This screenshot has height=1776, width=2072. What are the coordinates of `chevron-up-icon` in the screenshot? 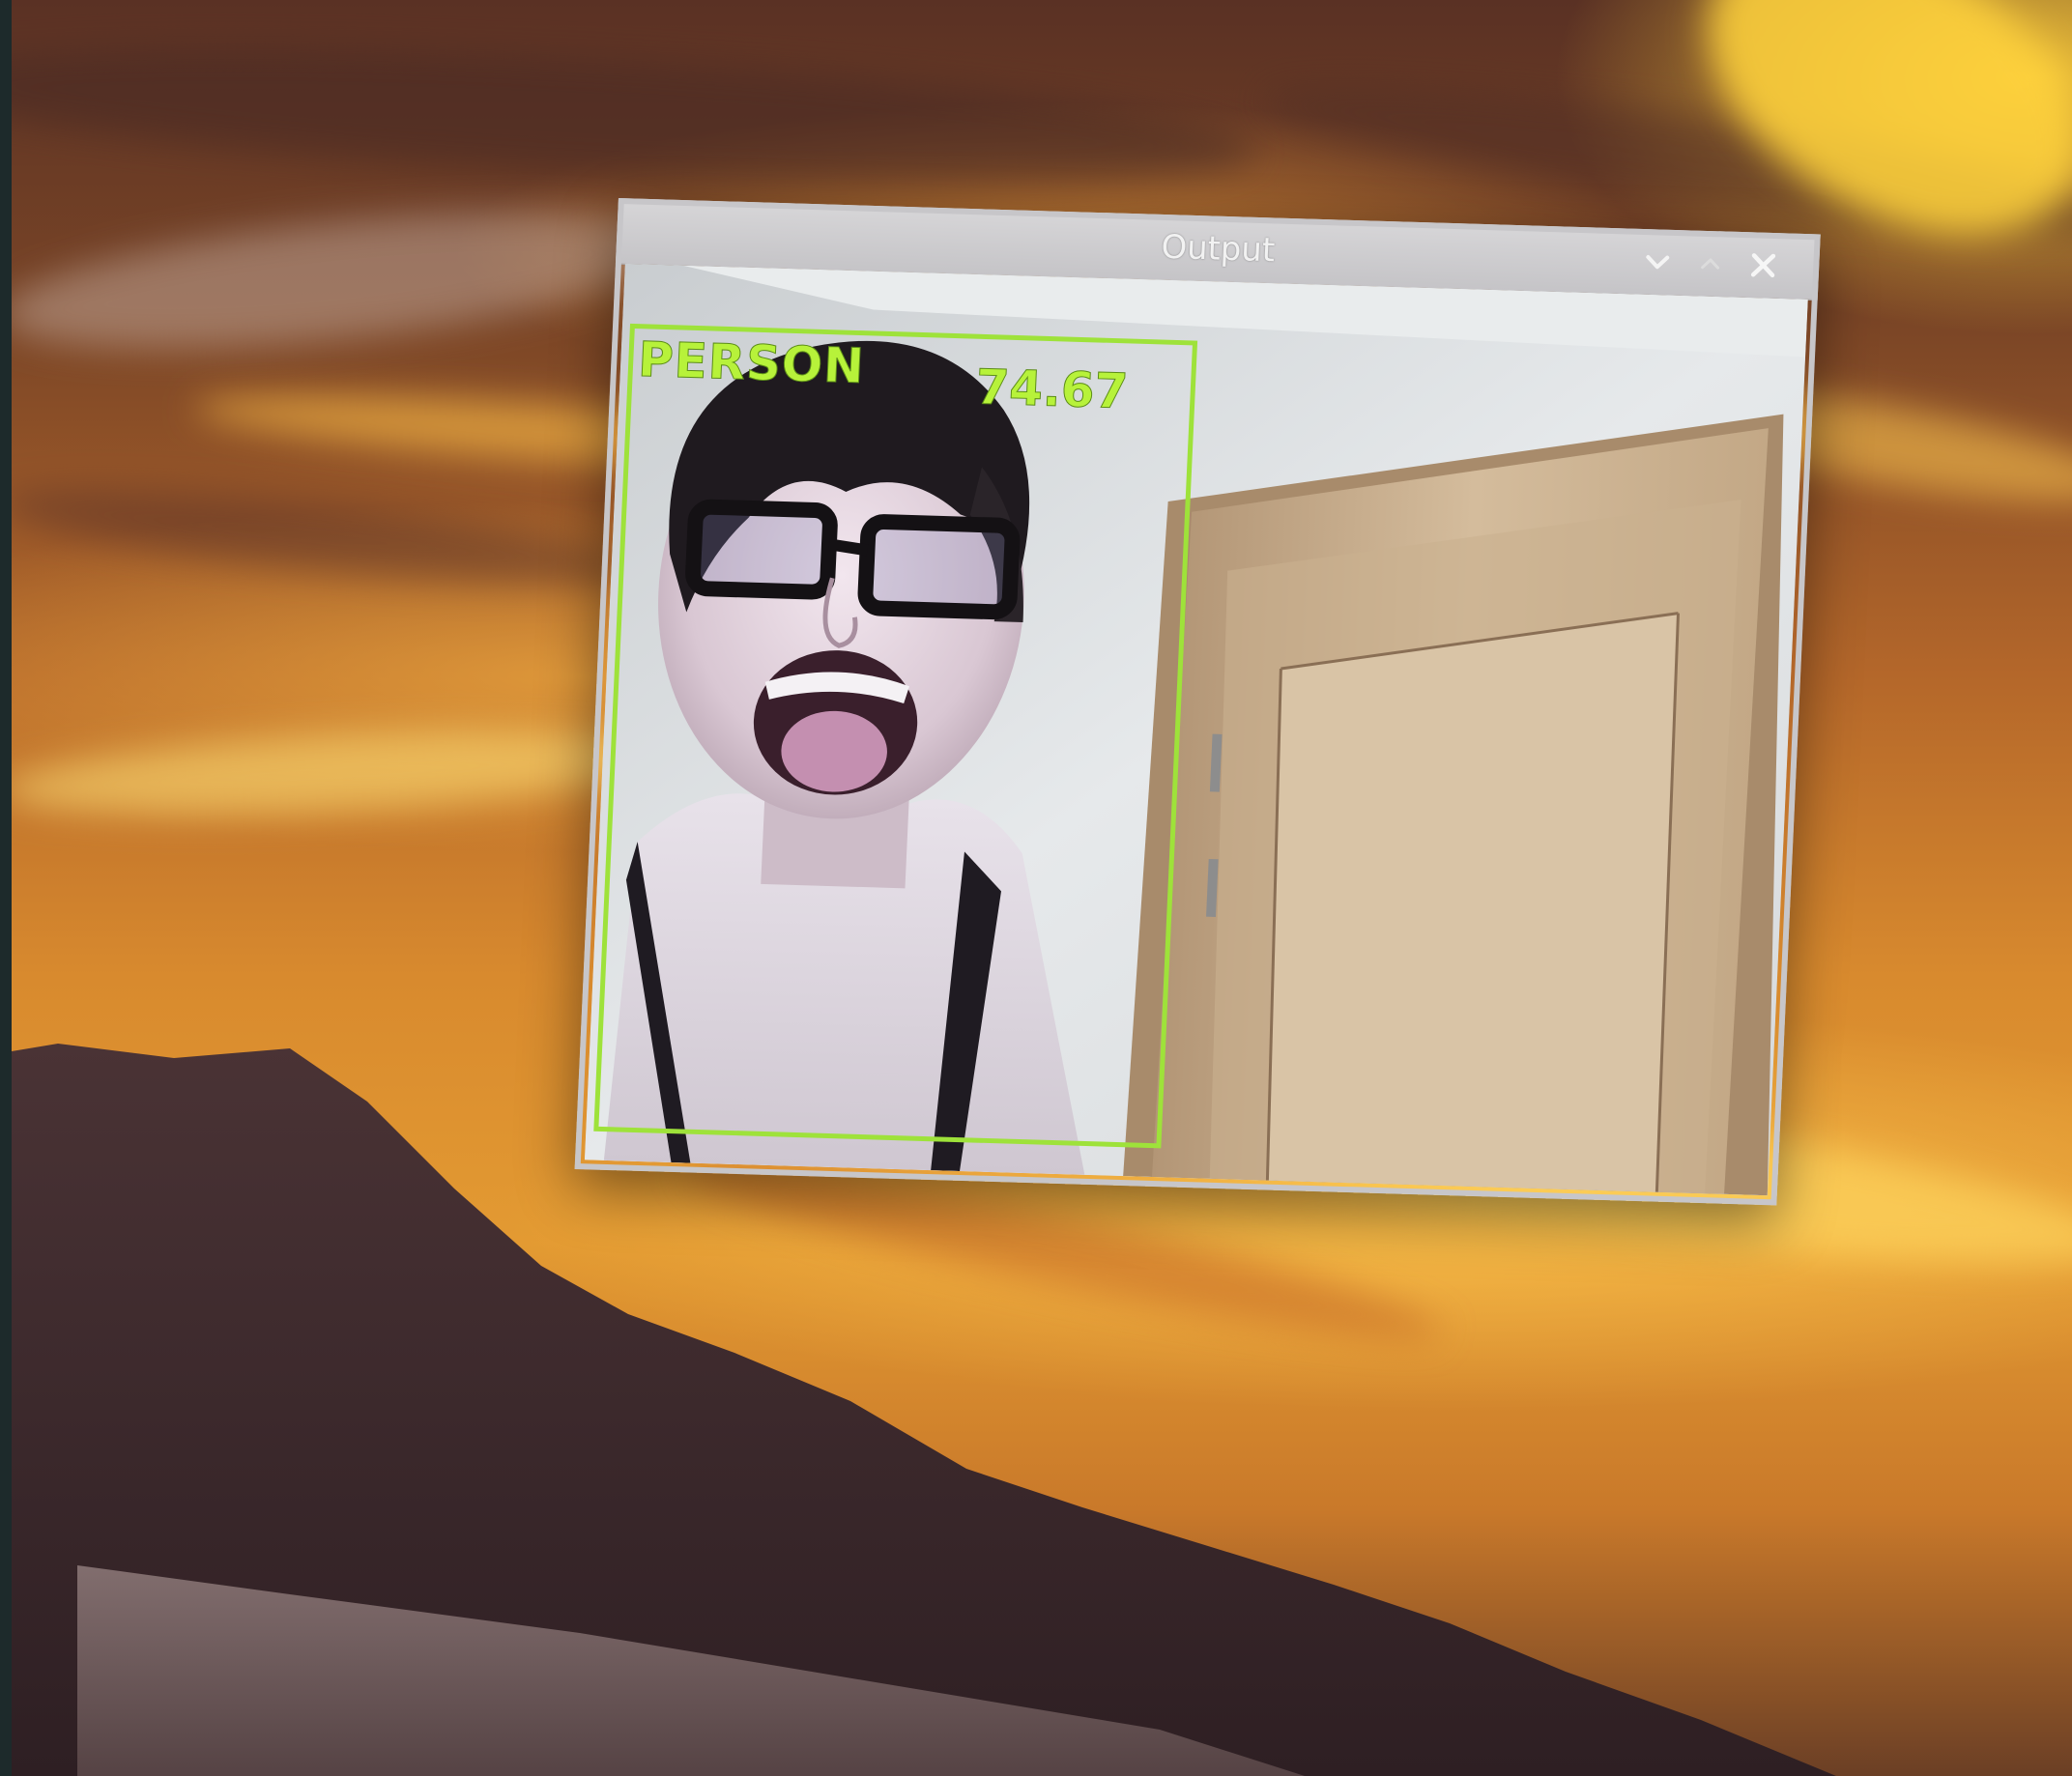 It's located at (1710, 264).